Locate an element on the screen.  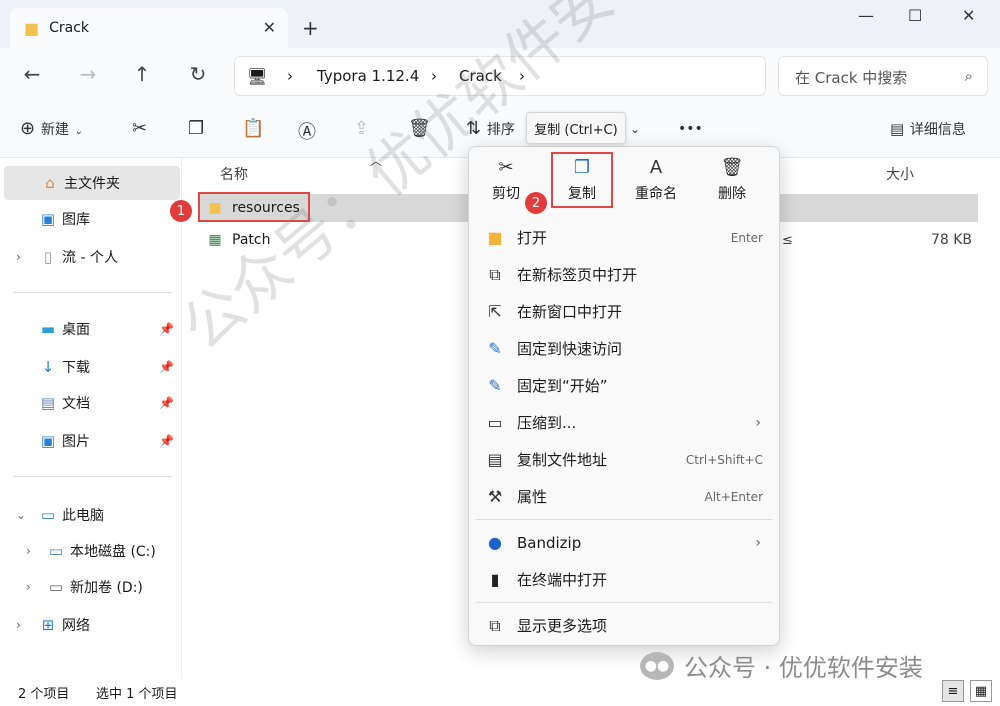
up-icon: ↑ is located at coordinates (142, 74).